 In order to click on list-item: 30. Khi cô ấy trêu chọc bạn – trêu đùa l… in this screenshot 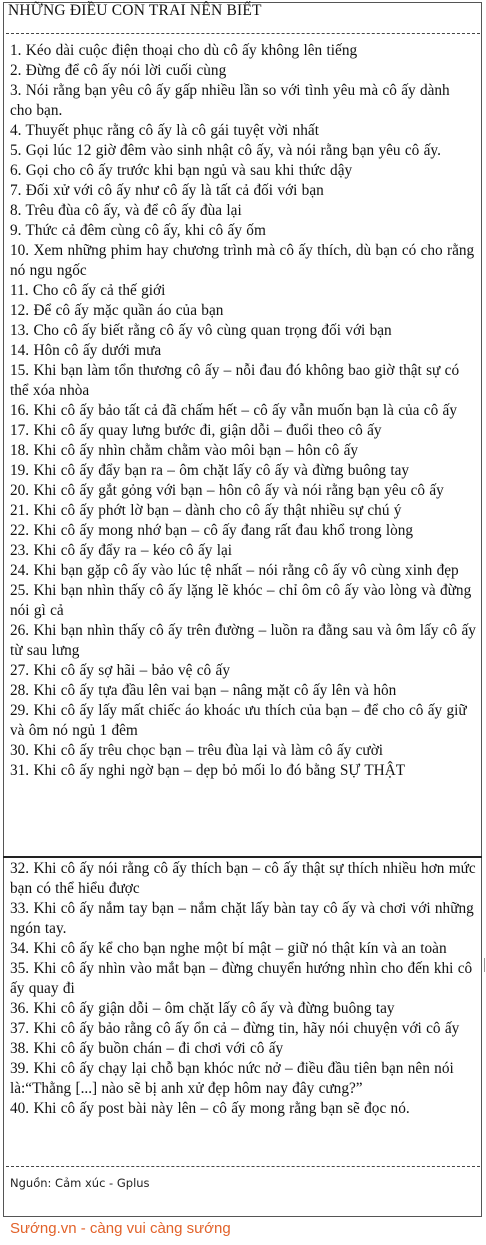, I will do `click(197, 750)`.